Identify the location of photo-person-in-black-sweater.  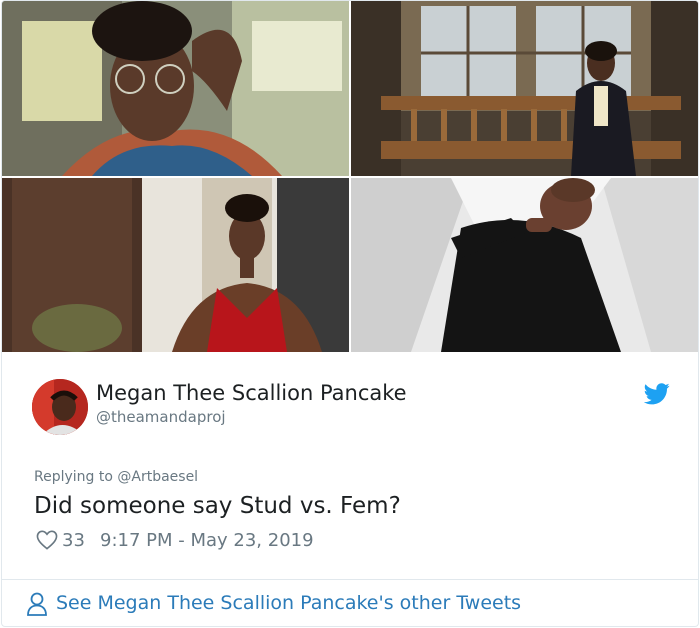
(524, 265).